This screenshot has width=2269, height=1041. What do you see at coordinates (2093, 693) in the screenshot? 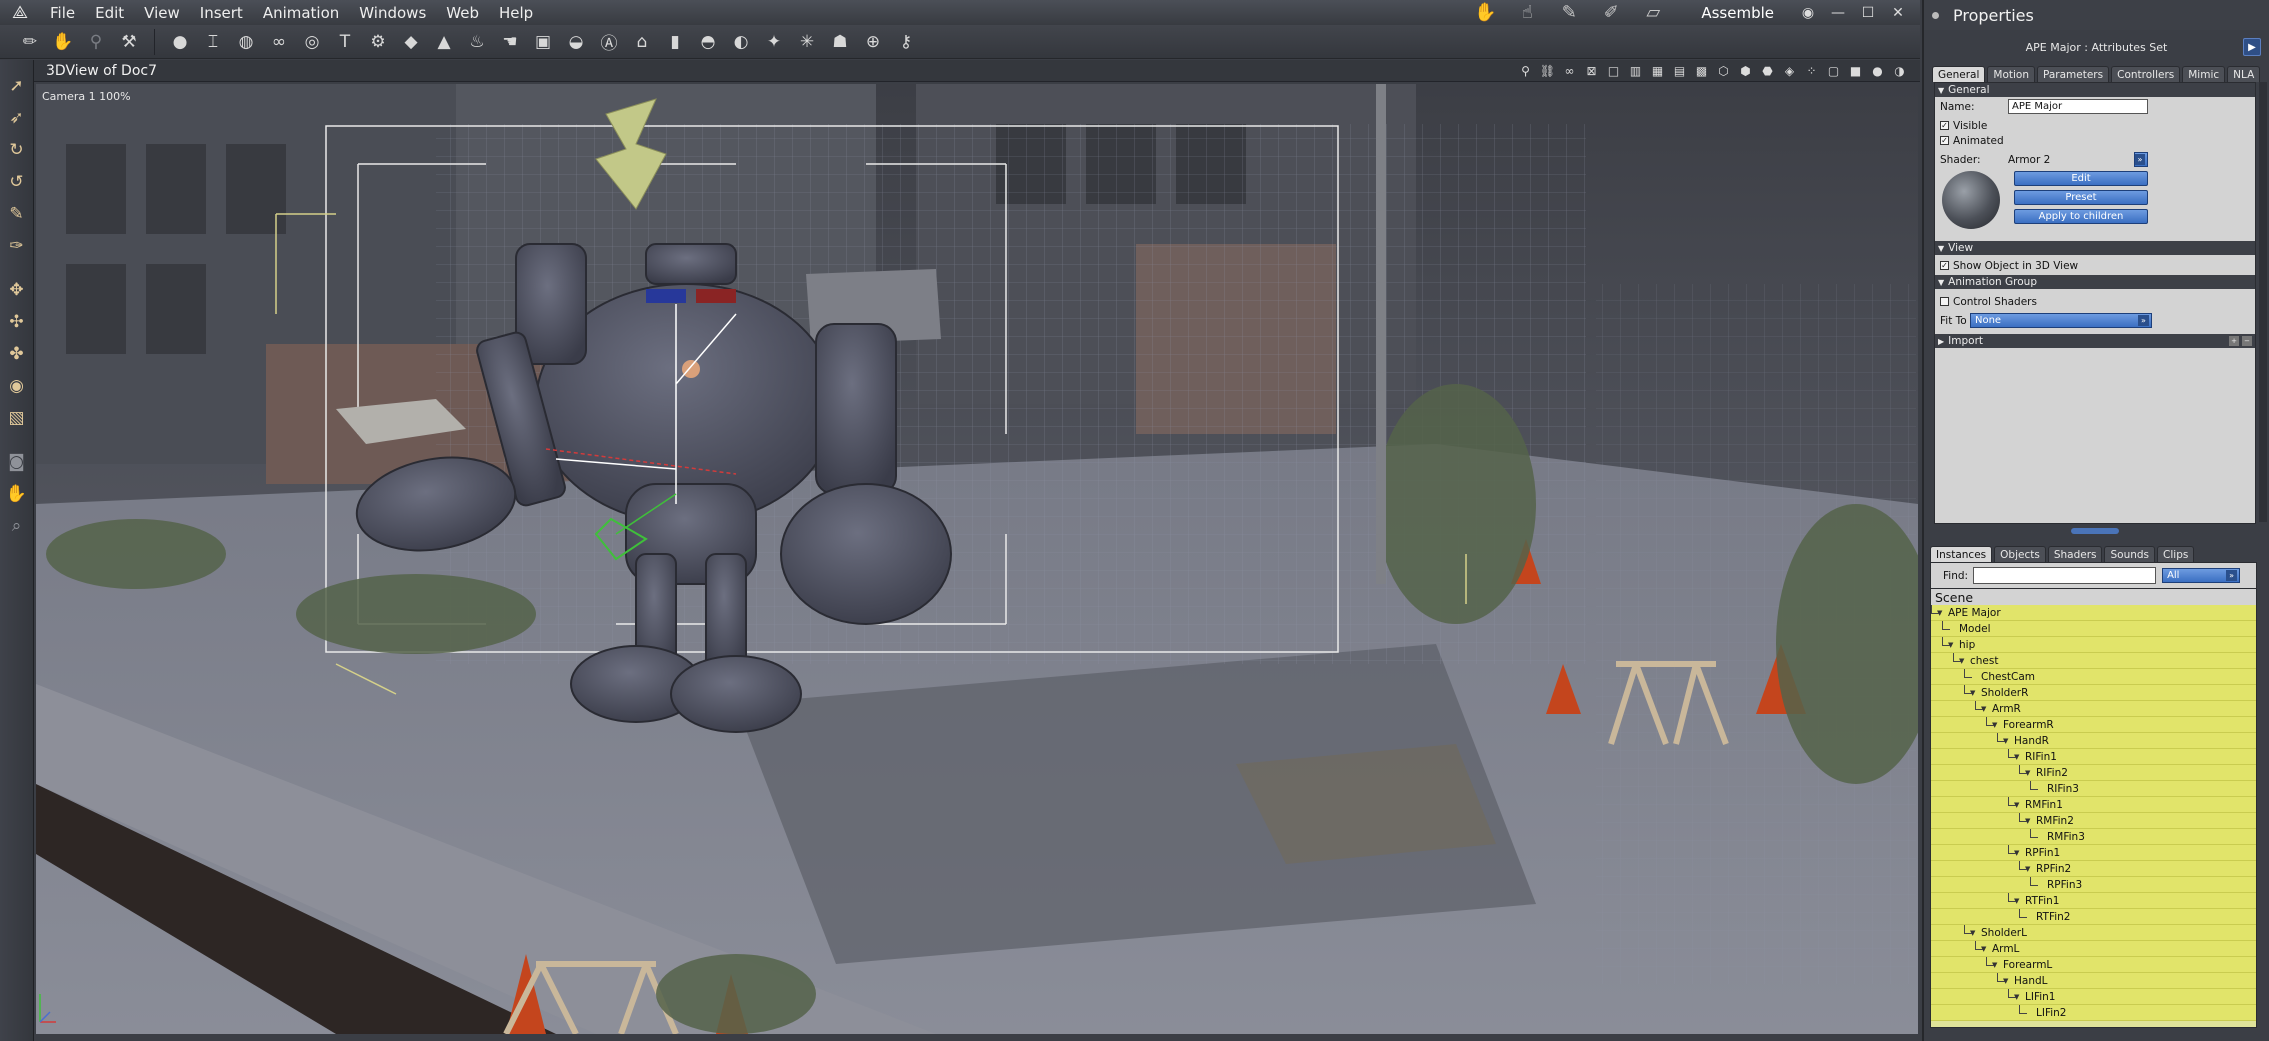
I see `tree-row: ▼ SholderR` at bounding box center [2093, 693].